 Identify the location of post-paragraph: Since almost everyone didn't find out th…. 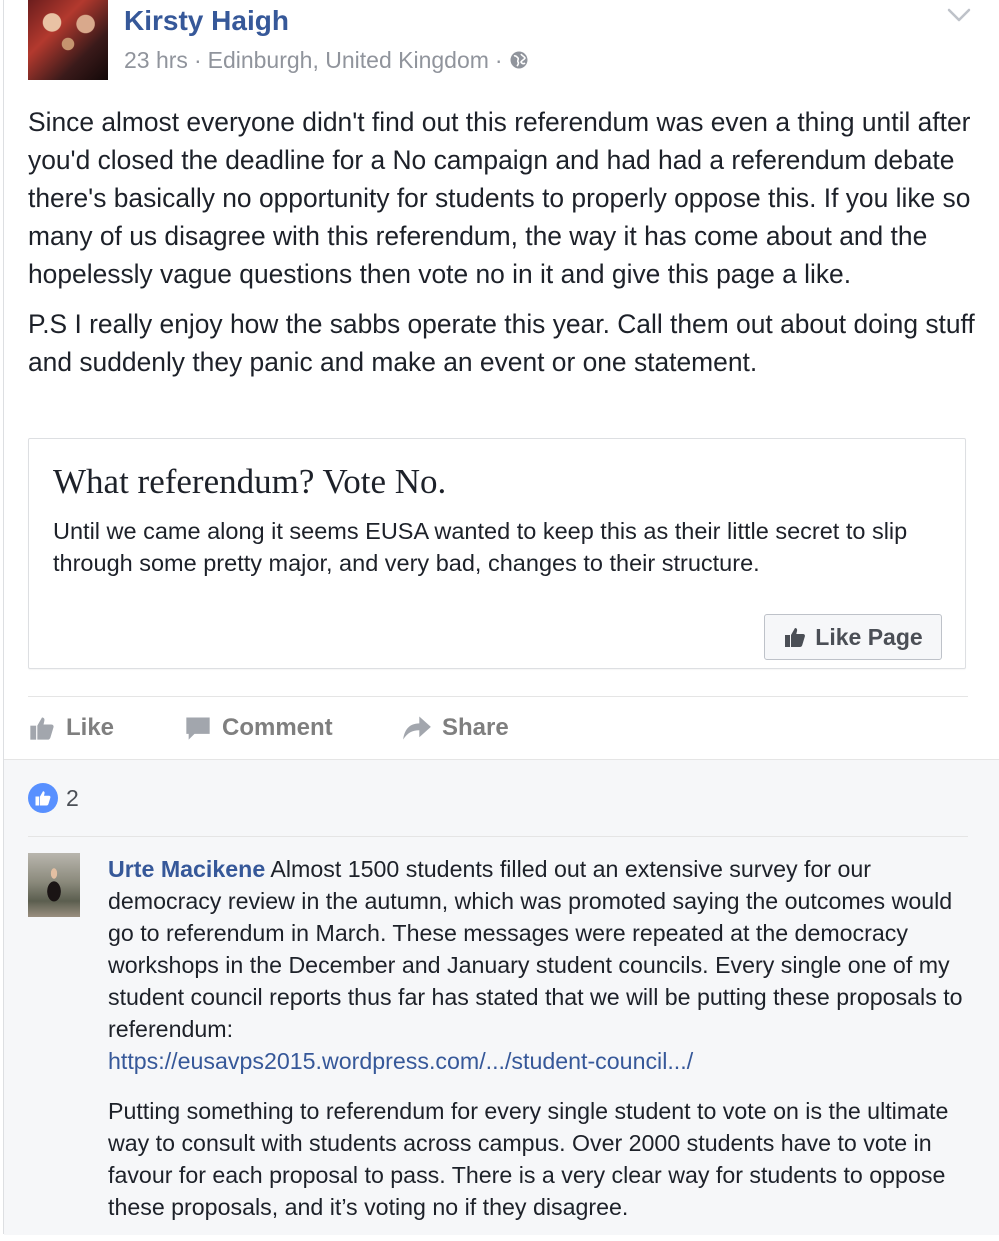
(499, 198).